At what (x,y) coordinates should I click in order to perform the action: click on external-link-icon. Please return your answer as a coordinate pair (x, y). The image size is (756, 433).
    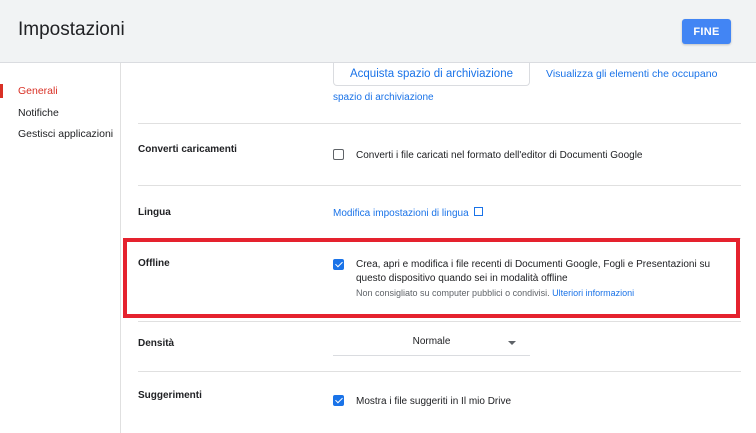
    Looking at the image, I should click on (479, 211).